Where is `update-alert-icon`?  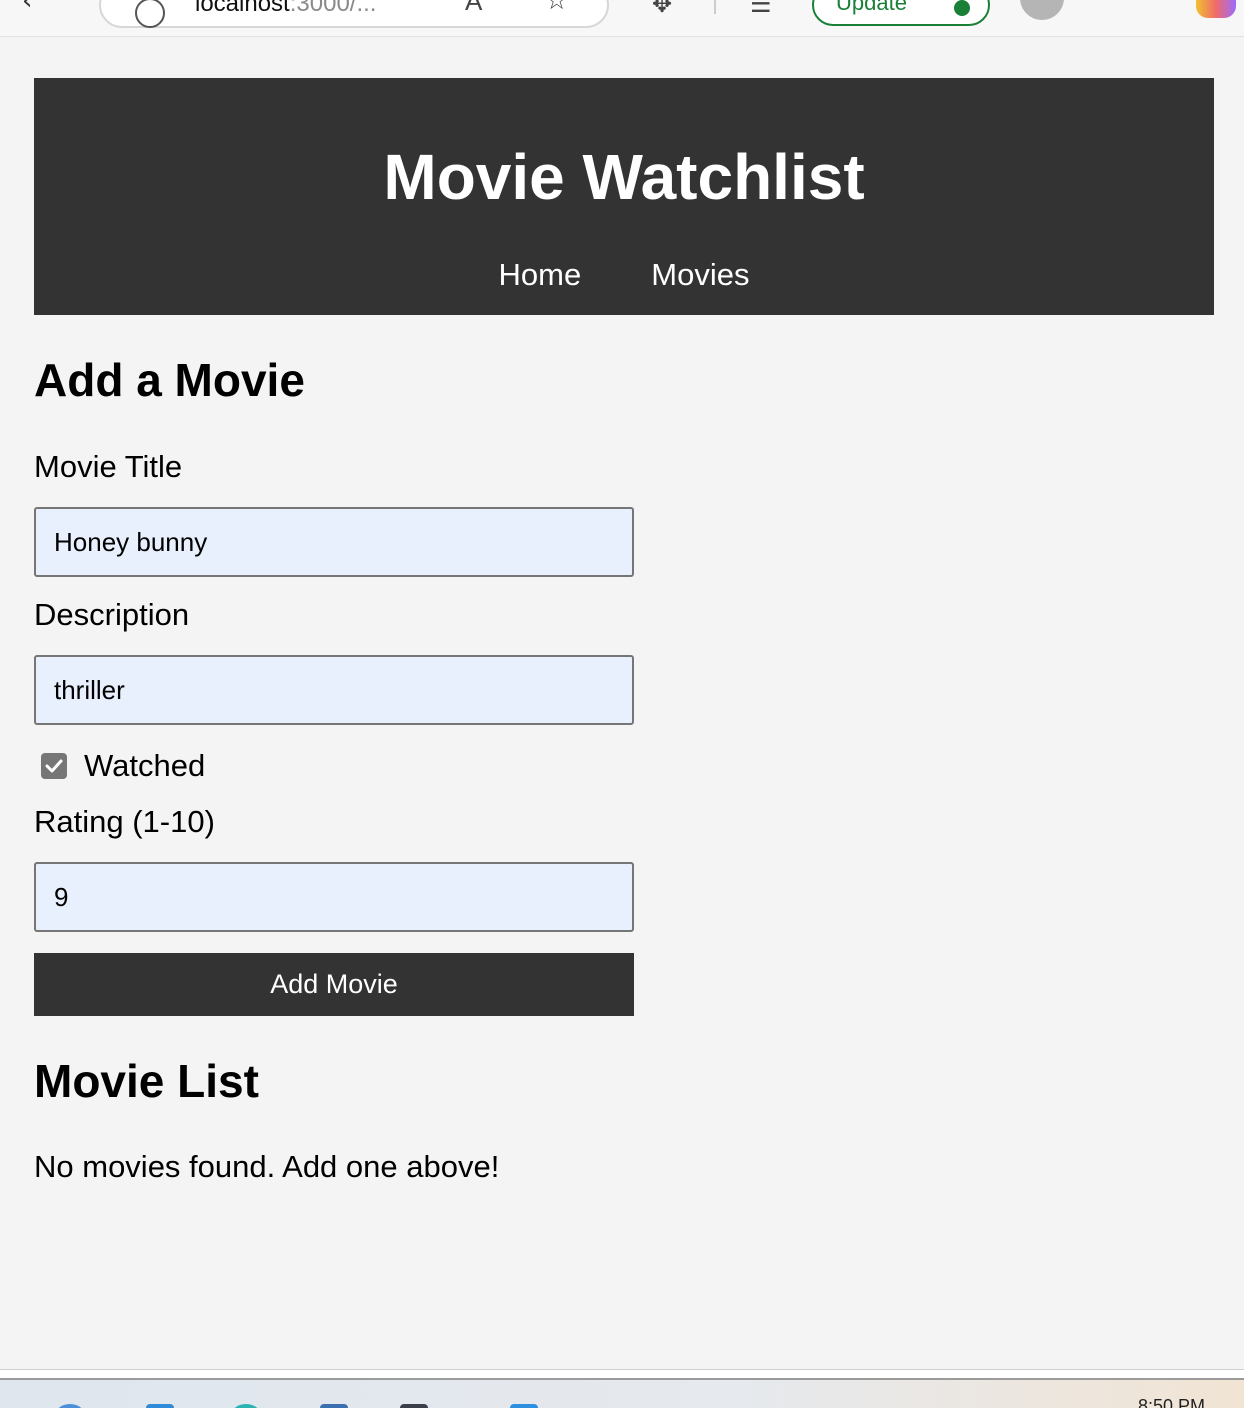
update-alert-icon is located at coordinates (962, 8).